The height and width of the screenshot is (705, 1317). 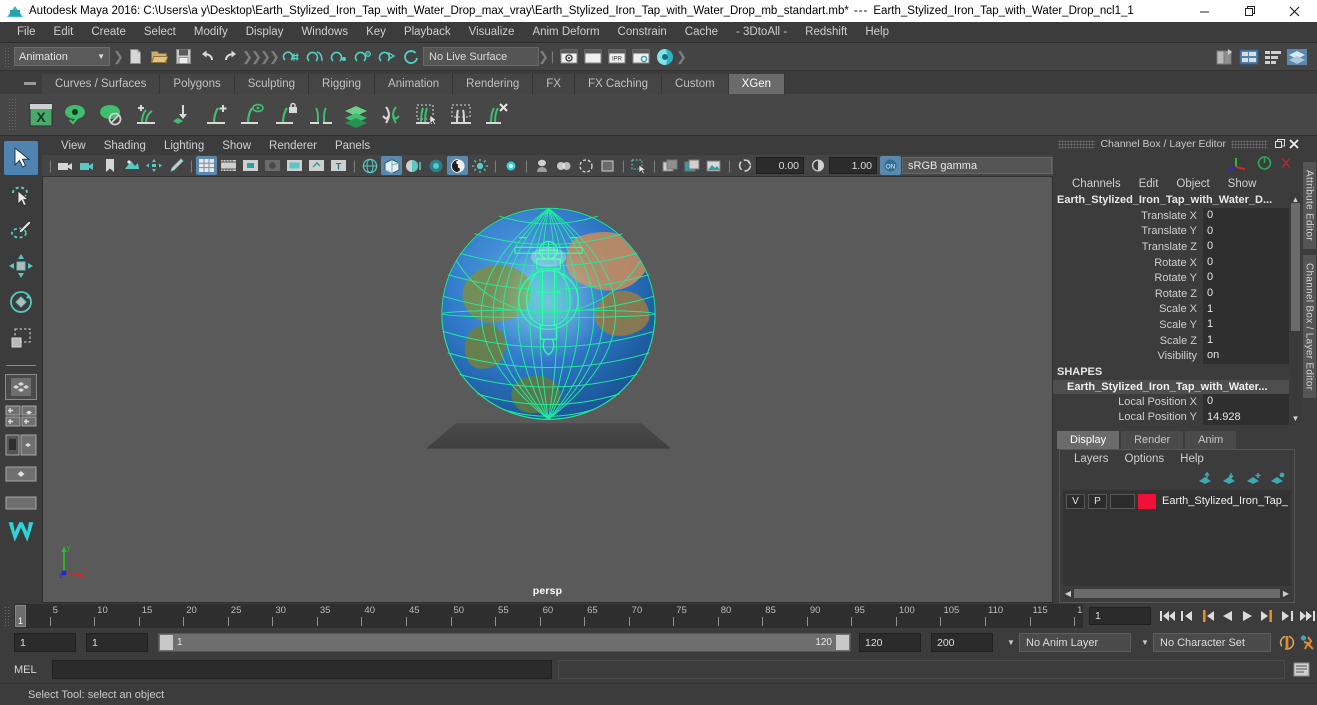 I want to click on channel-row-visibility: Visibility on, so click(x=1177, y=356).